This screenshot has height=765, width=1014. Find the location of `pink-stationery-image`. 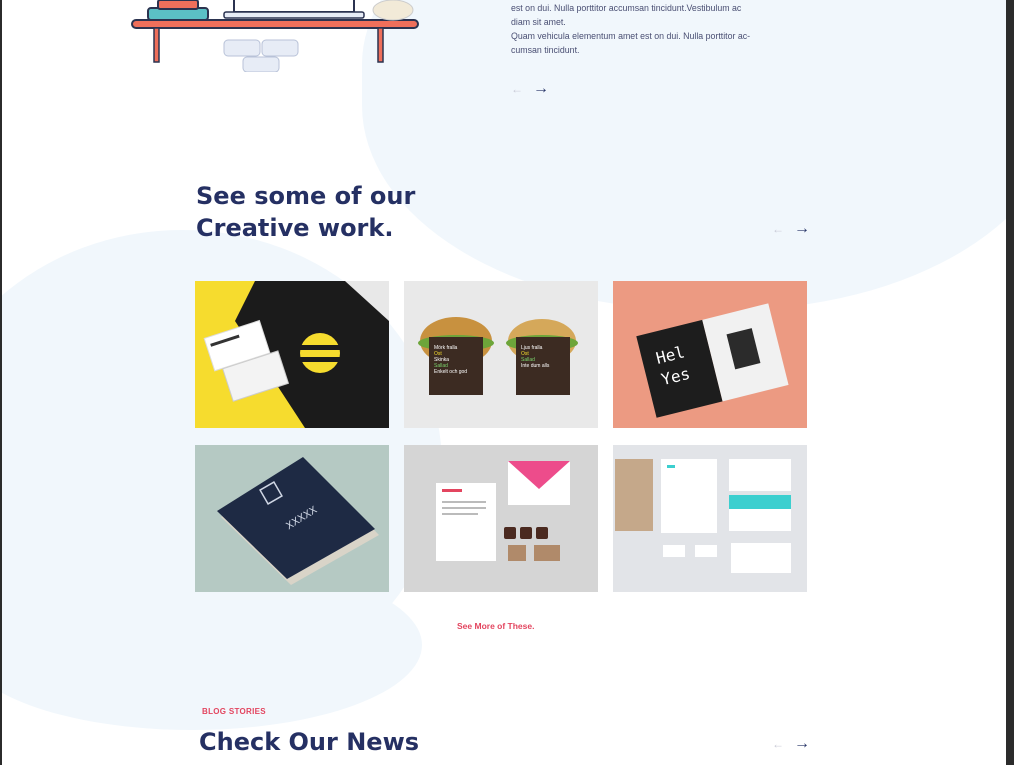

pink-stationery-image is located at coordinates (501, 518).